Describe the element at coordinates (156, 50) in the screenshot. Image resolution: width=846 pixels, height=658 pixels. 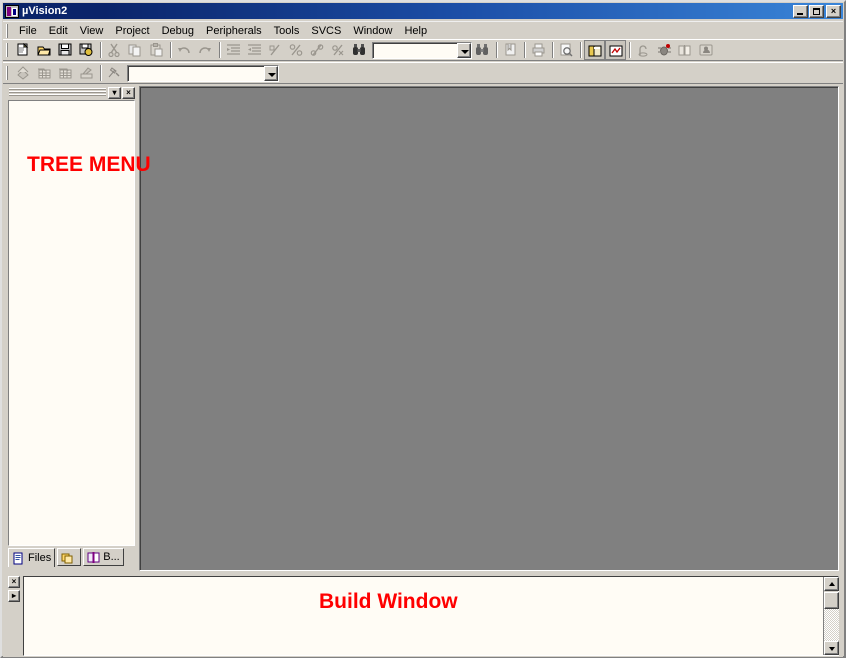
I see `paste-button` at that location.